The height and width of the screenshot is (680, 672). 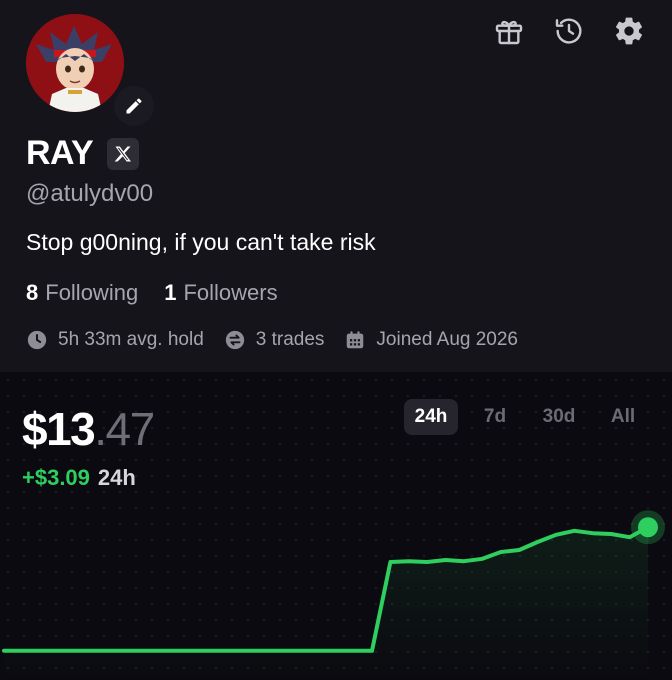 I want to click on x-logo-icon, so click(x=123, y=153).